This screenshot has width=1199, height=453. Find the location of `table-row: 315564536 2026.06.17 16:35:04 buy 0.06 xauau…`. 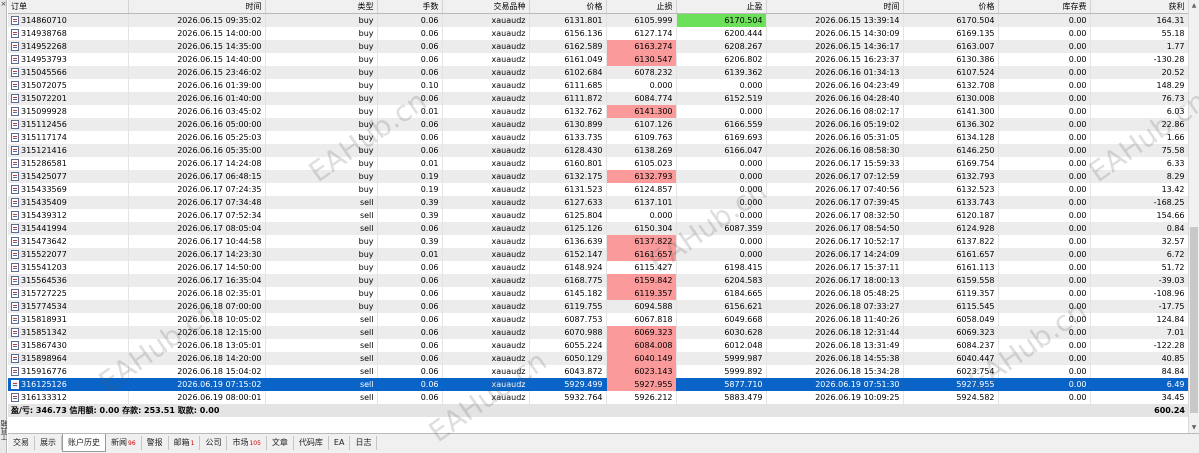

table-row: 315564536 2026.06.17 16:35:04 buy 0.06 xauau… is located at coordinates (598, 280).